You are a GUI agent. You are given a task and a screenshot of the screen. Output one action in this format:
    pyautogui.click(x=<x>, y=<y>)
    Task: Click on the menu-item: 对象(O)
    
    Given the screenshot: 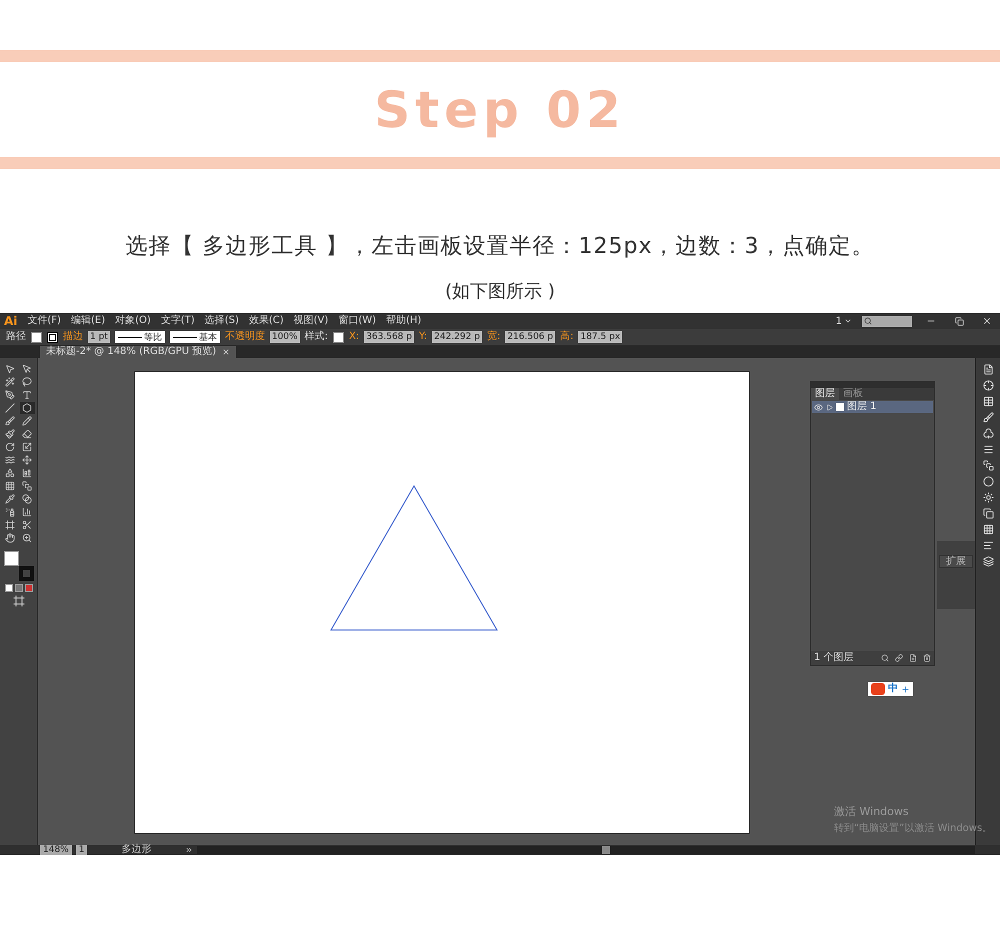 What is the action you would take?
    pyautogui.click(x=133, y=321)
    